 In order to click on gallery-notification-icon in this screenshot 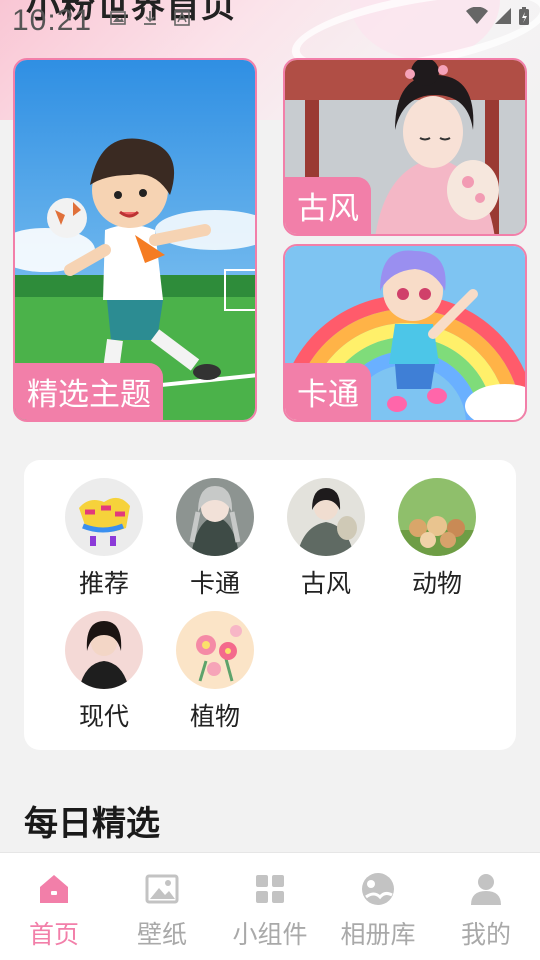, I will do `click(118, 18)`.